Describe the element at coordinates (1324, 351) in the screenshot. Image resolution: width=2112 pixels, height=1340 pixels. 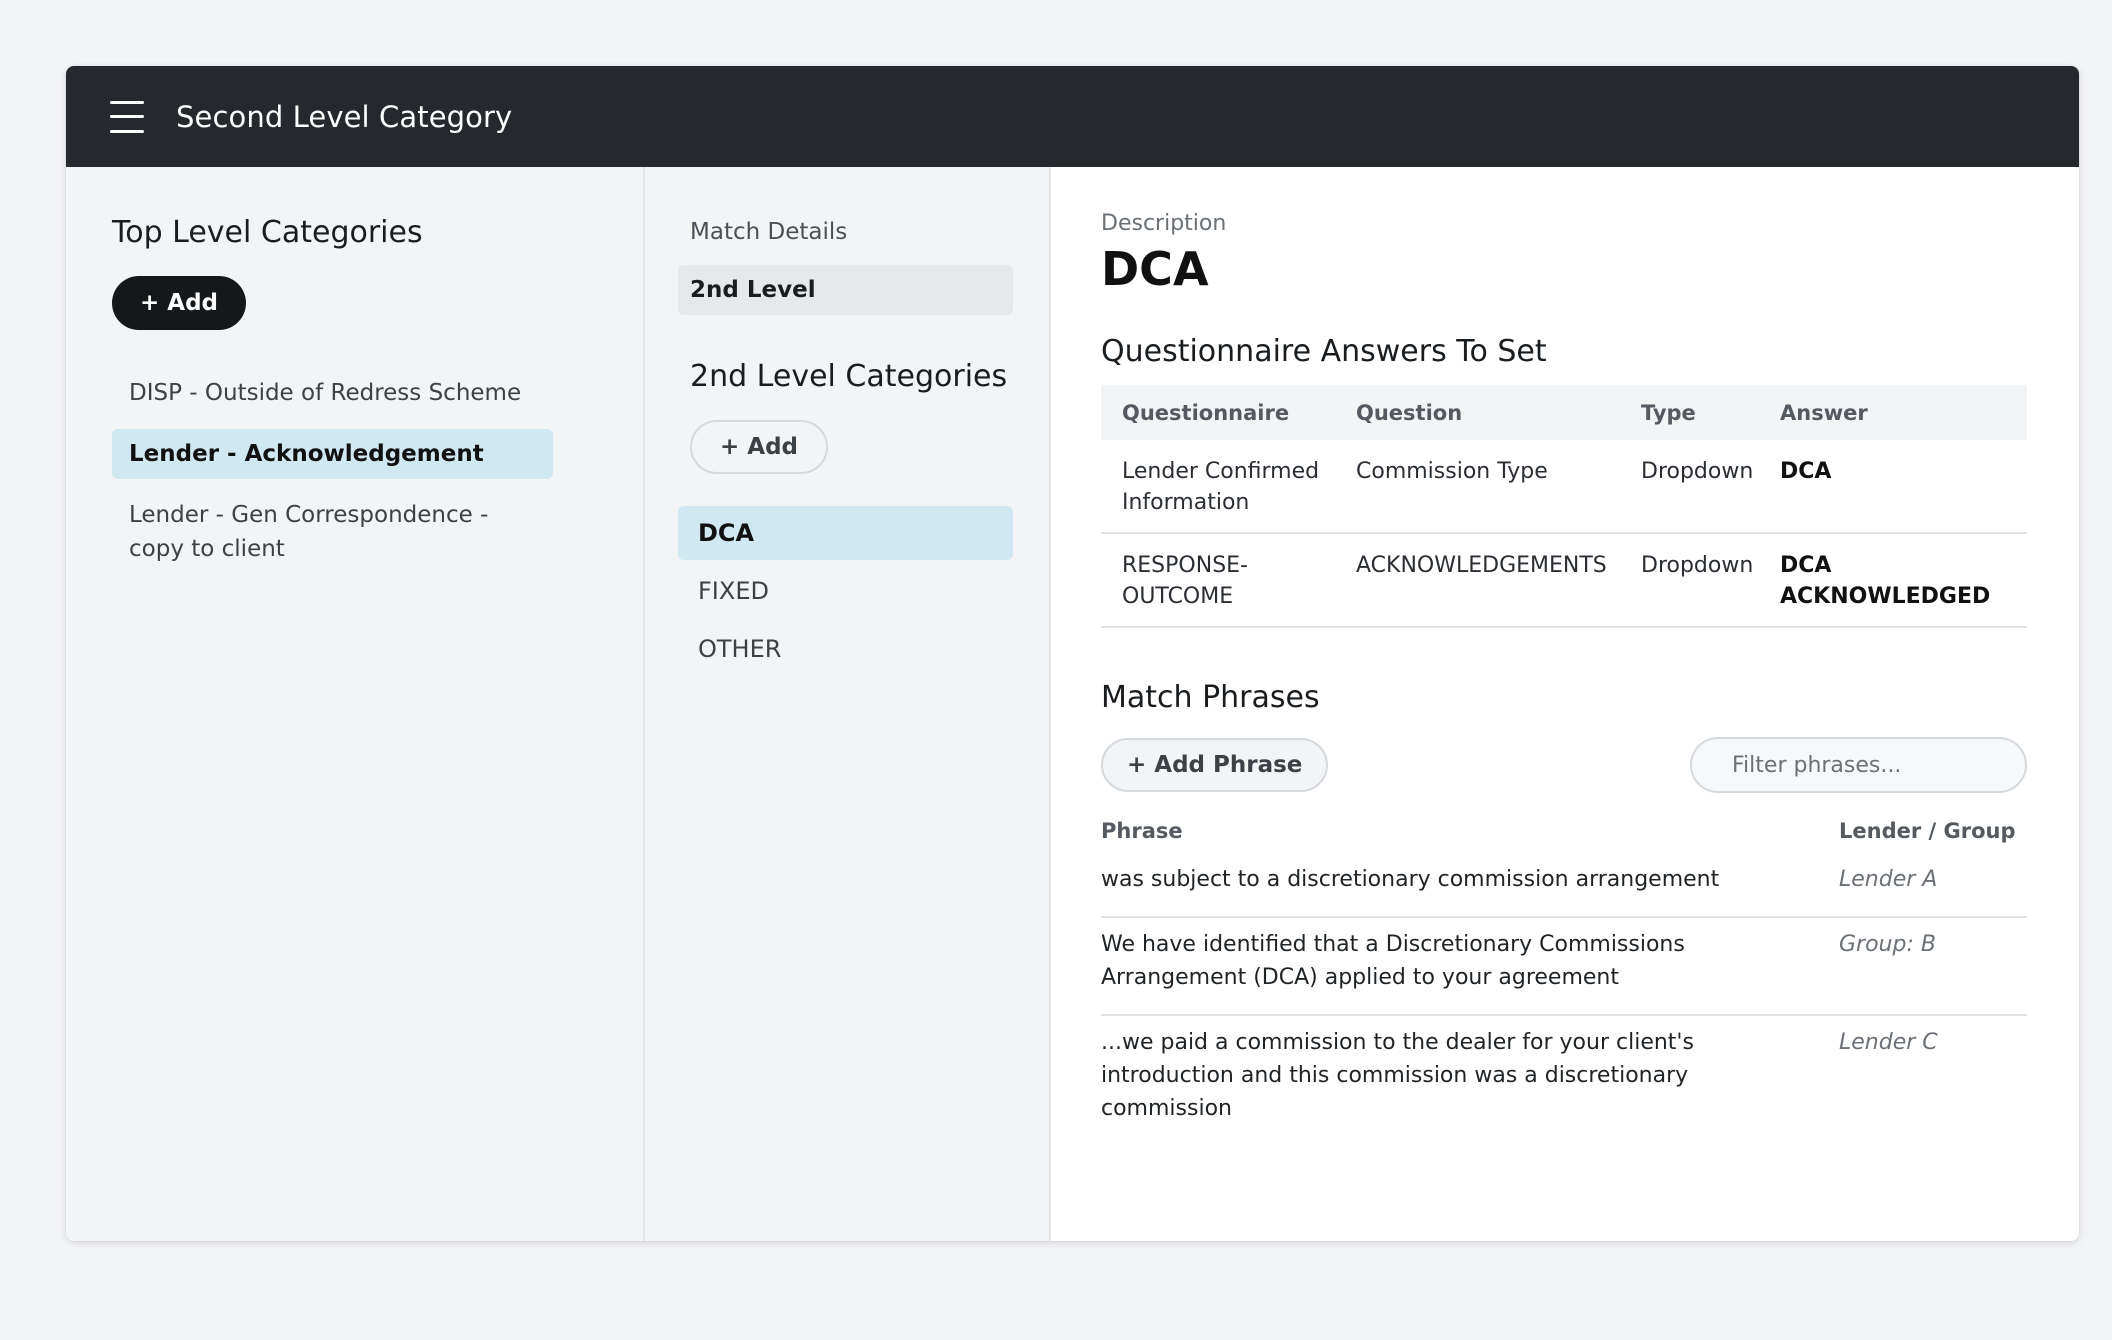
I see `questionnaire-heading: Questionnaire Answers To Set` at that location.